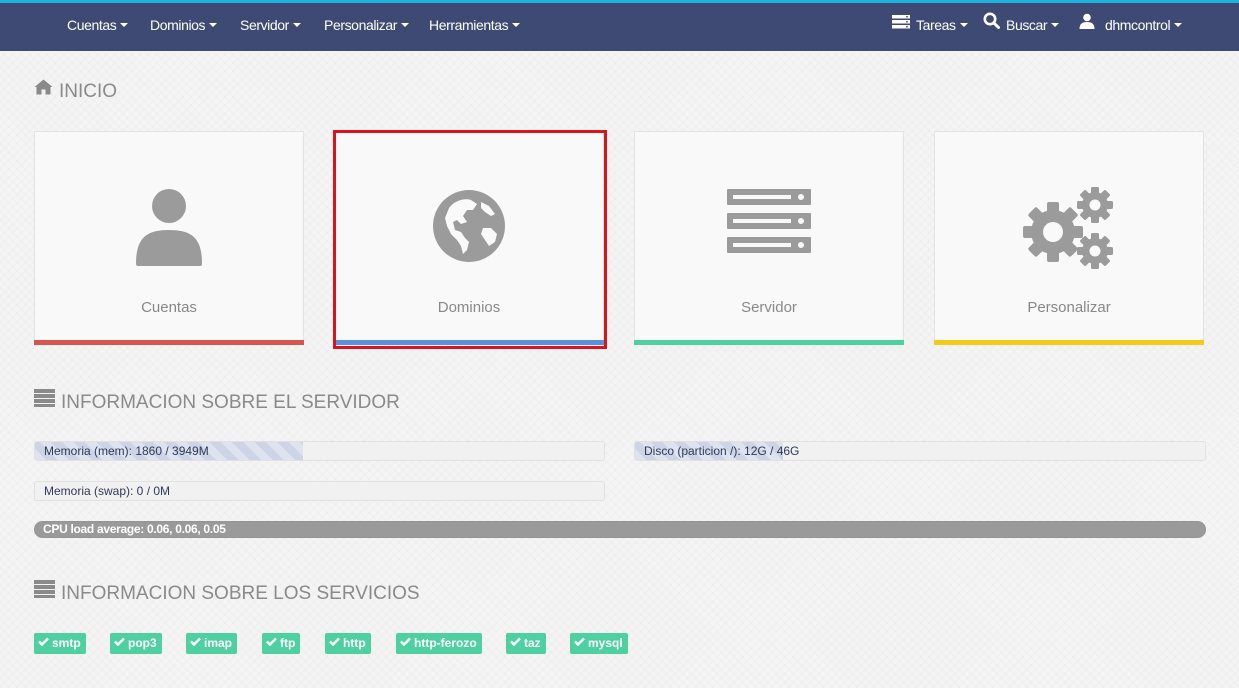  Describe the element at coordinates (142, 643) in the screenshot. I see `service-name: pop3` at that location.